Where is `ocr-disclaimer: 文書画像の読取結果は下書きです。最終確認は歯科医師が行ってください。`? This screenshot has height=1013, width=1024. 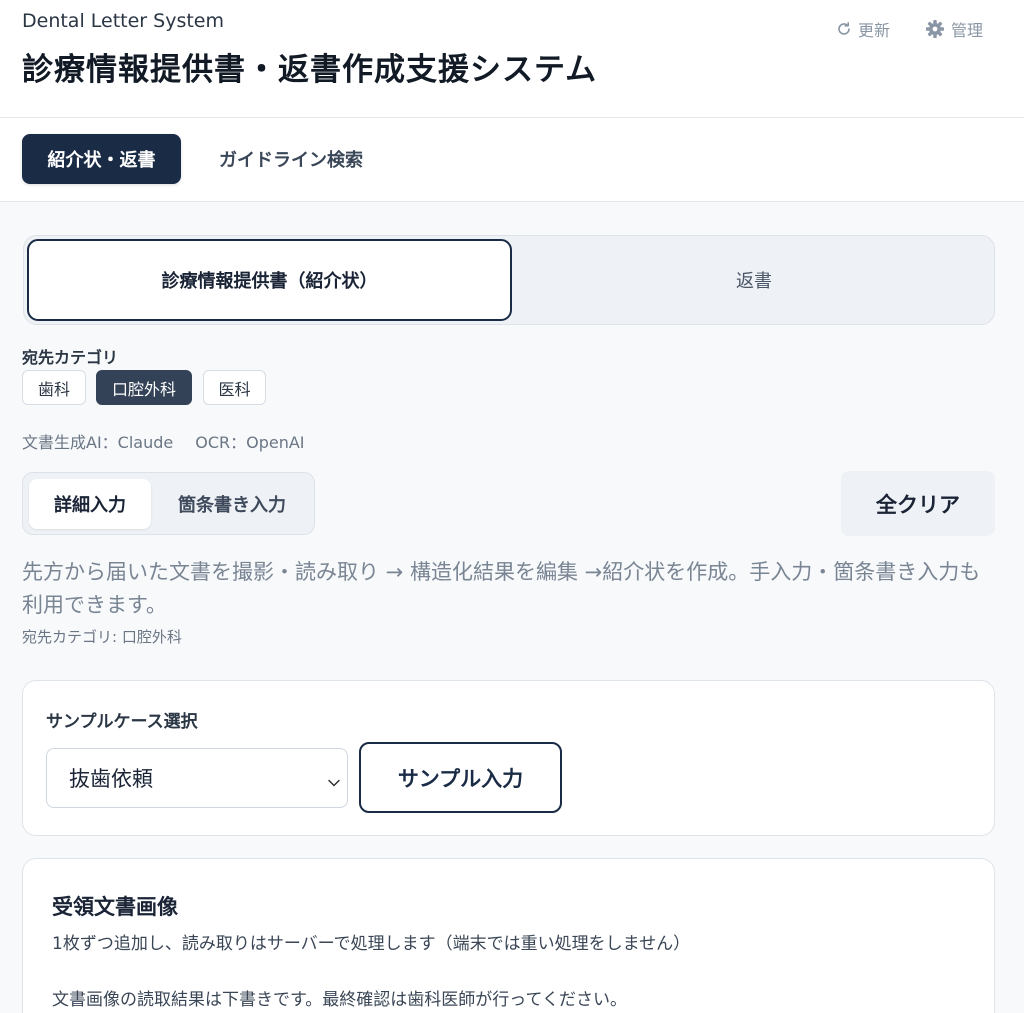
ocr-disclaimer: 文書画像の読取結果は下書きです。最終確認は歯科医師が行ってください。 is located at coordinates (339, 1000).